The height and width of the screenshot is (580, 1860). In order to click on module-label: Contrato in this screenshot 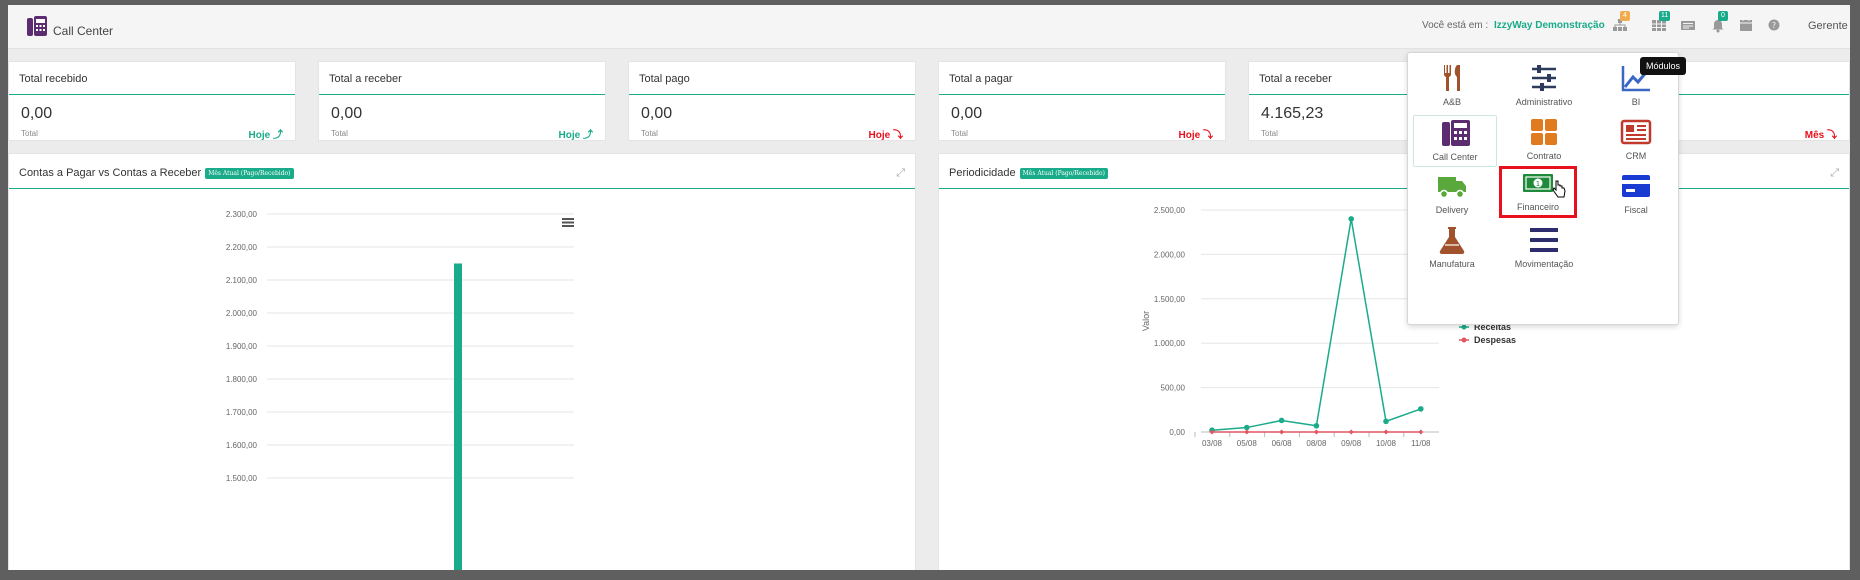, I will do `click(1544, 156)`.